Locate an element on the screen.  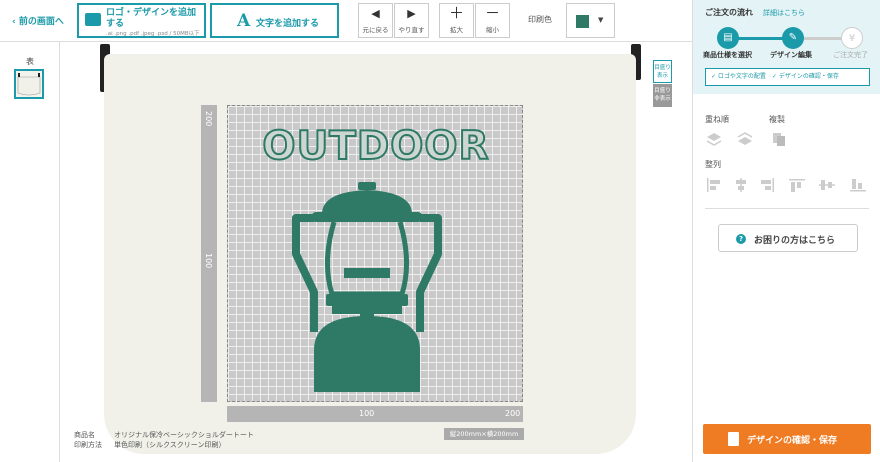
add-text-button: A 文字を追加する is located at coordinates (274, 20).